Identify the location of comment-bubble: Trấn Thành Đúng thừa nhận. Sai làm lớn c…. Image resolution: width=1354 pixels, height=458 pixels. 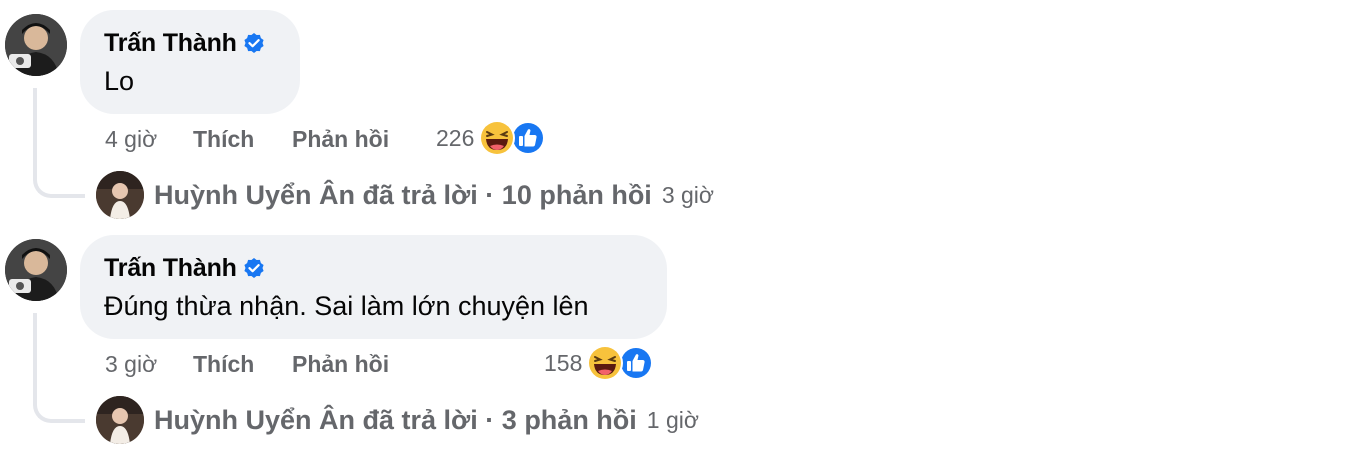
(373, 287).